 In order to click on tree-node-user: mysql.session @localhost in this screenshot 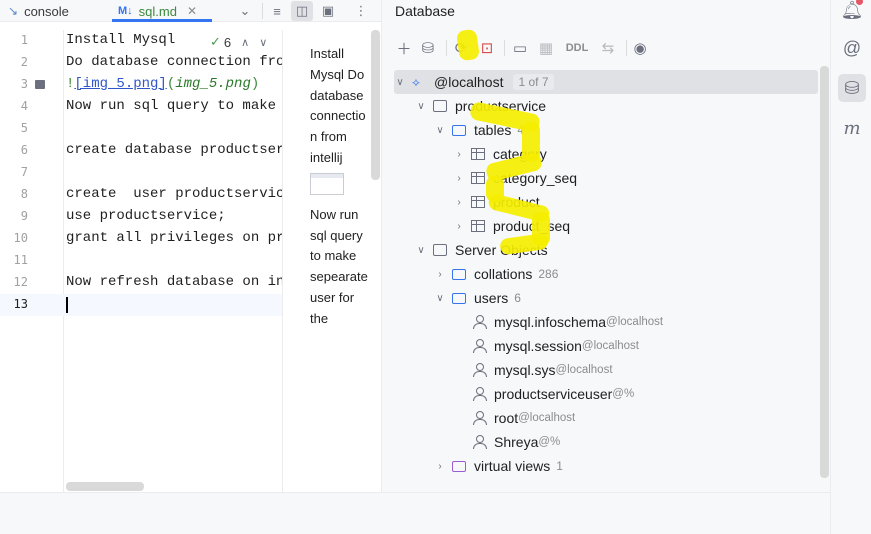, I will do `click(556, 346)`.